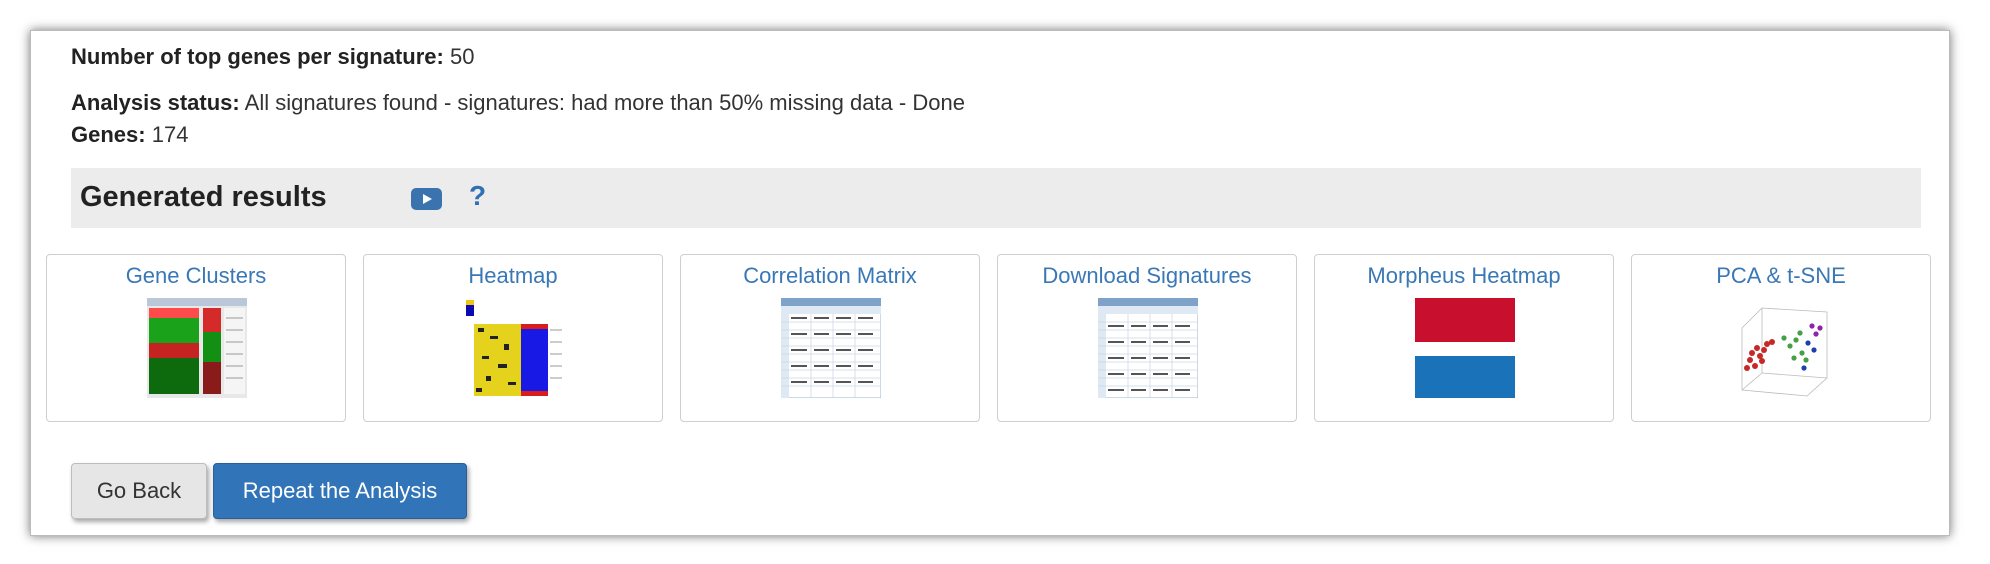 The width and height of the screenshot is (1990, 564). What do you see at coordinates (196, 276) in the screenshot?
I see `card-gene-clusters-label: Gene Clusters` at bounding box center [196, 276].